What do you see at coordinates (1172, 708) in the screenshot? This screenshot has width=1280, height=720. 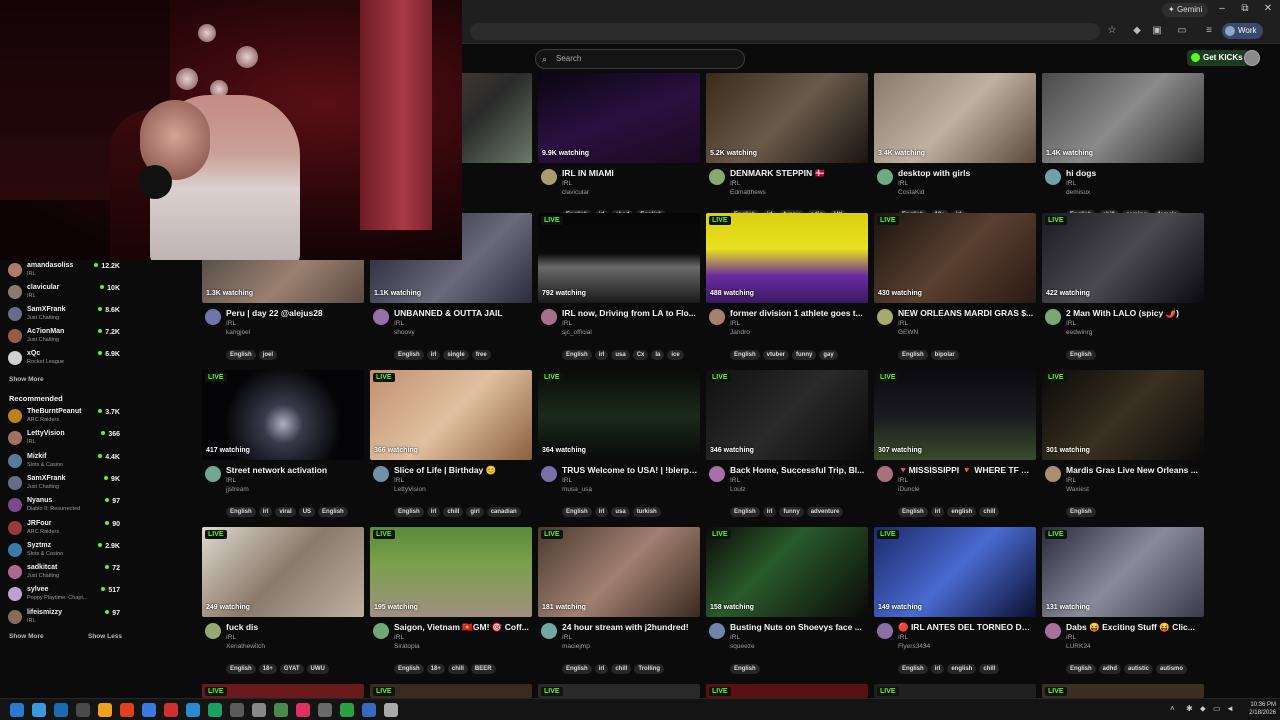 I see `chevron-up-icon: ˄` at bounding box center [1172, 708].